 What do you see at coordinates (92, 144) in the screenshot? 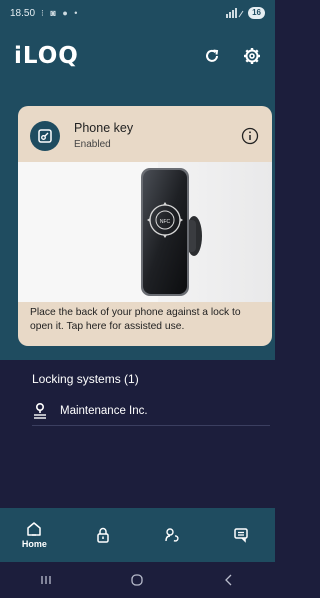
I see `phone-key-status: Enabled` at bounding box center [92, 144].